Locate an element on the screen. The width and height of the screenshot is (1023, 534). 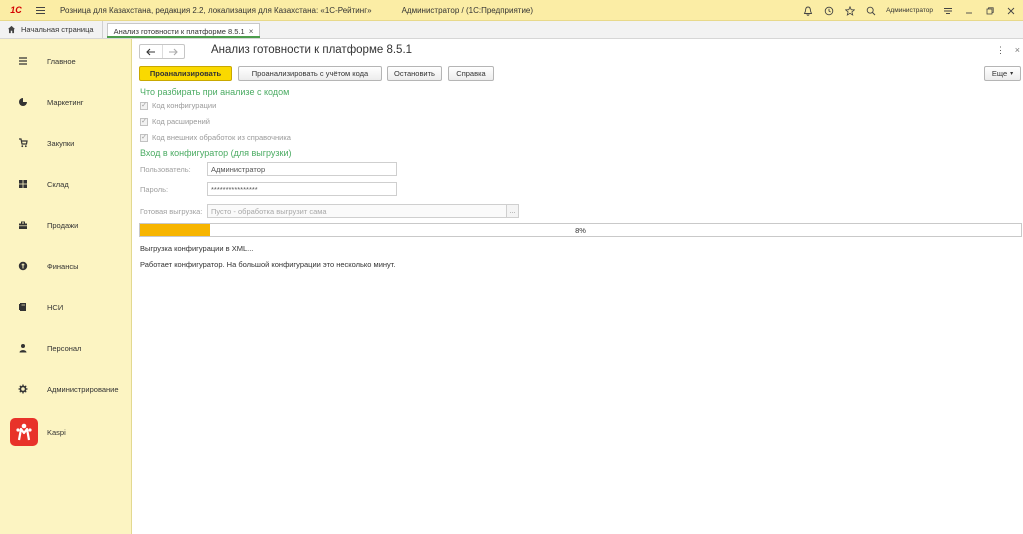
sidebar-item-label: Финансы is located at coordinates (63, 266).